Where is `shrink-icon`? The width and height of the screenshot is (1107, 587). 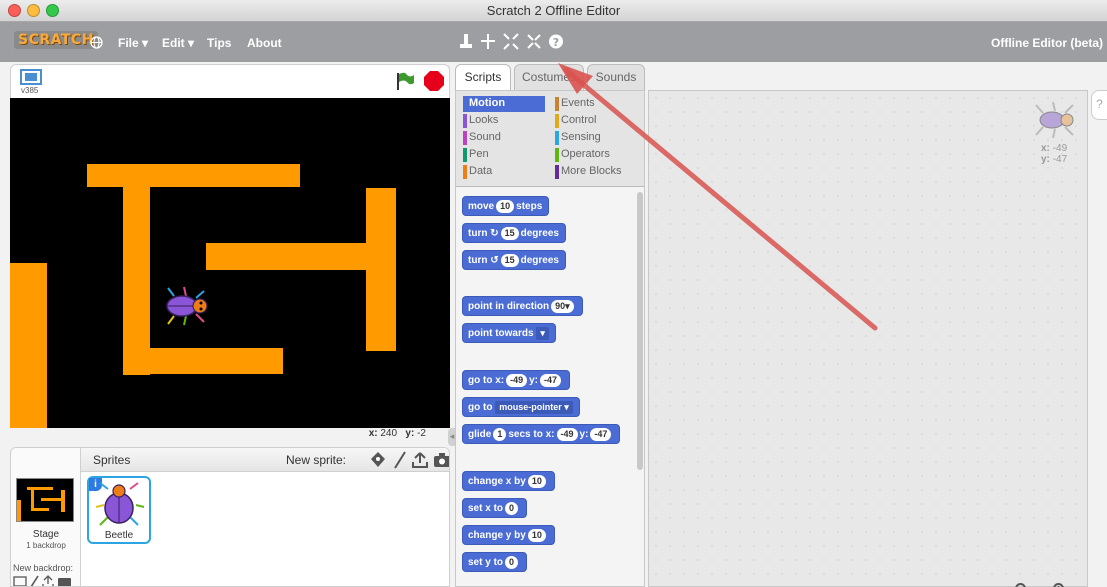 shrink-icon is located at coordinates (534, 42).